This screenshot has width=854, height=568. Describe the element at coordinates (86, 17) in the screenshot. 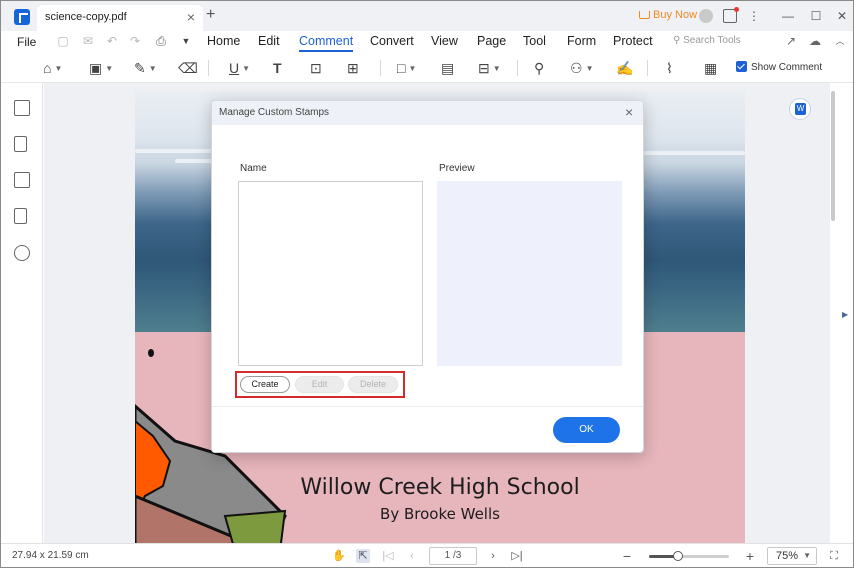

I see `tab-label: science-copy.pdf` at that location.